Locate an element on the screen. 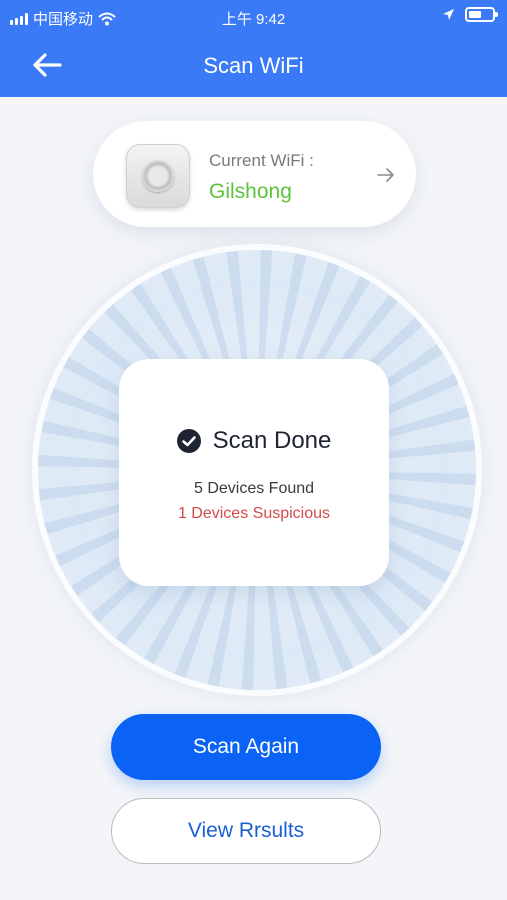 The width and height of the screenshot is (507, 900). status-bar: 中国移动 上午 9:42 is located at coordinates (253, 17).